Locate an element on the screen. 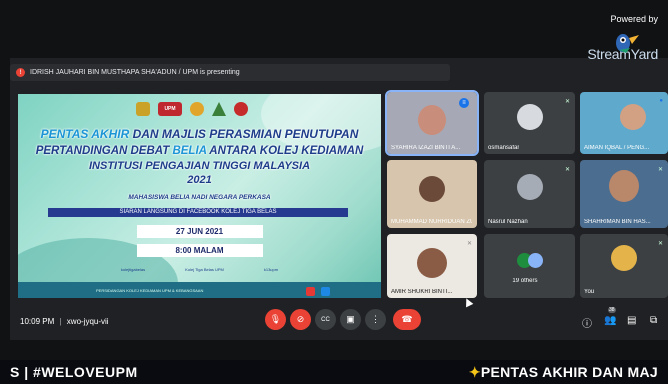 Image resolution: width=668 pixels, height=384 pixels. participant-tile: ✕ Nasrul Nazhan is located at coordinates (529, 194).